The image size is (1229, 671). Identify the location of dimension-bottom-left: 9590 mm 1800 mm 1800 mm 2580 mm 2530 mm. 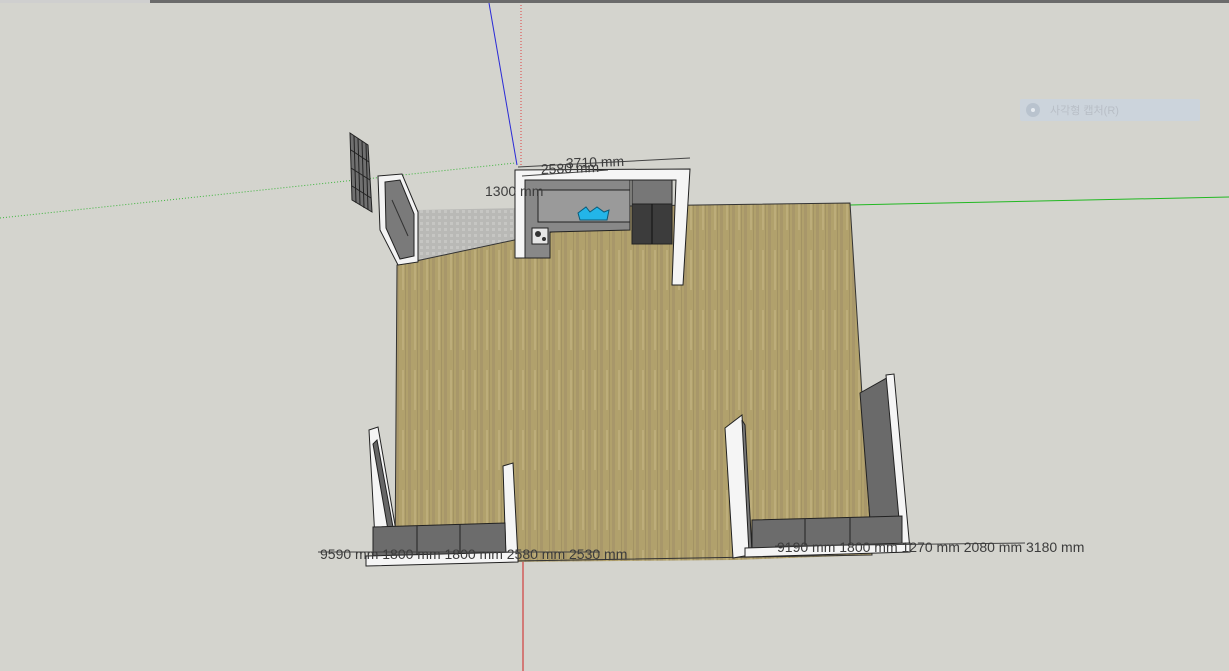
(473, 554).